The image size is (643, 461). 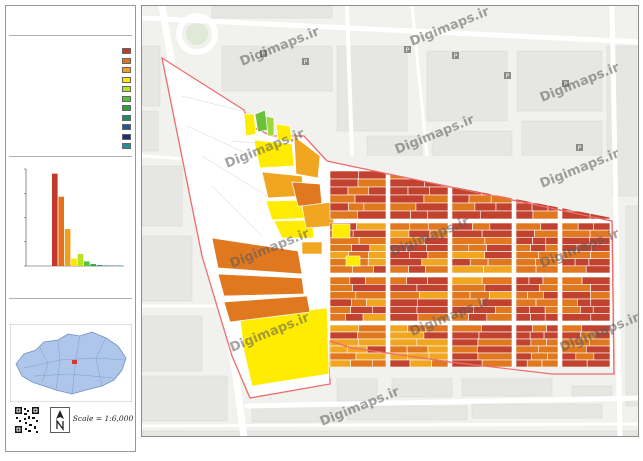 I want to click on svg-text: P, so click(x=408, y=50).